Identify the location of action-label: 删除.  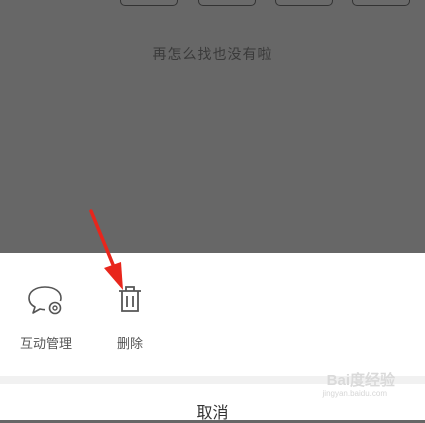
(129, 343).